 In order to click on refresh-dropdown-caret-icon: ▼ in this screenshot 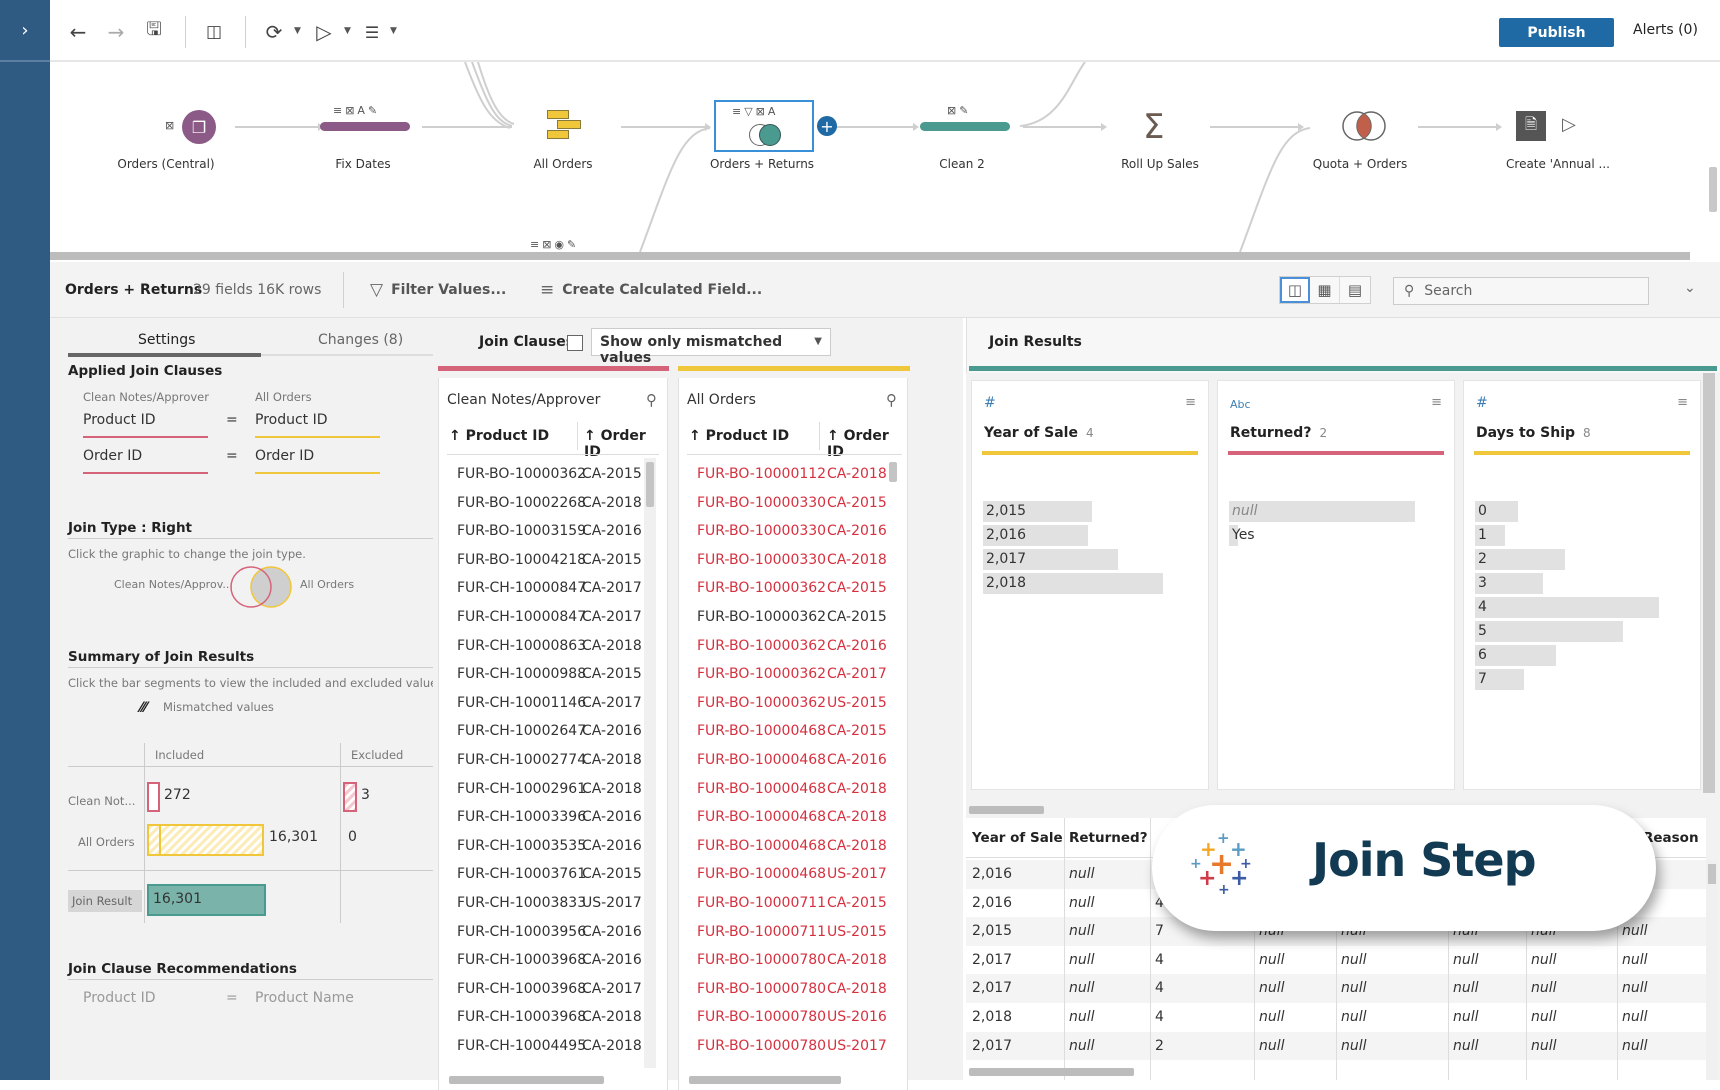, I will do `click(297, 31)`.